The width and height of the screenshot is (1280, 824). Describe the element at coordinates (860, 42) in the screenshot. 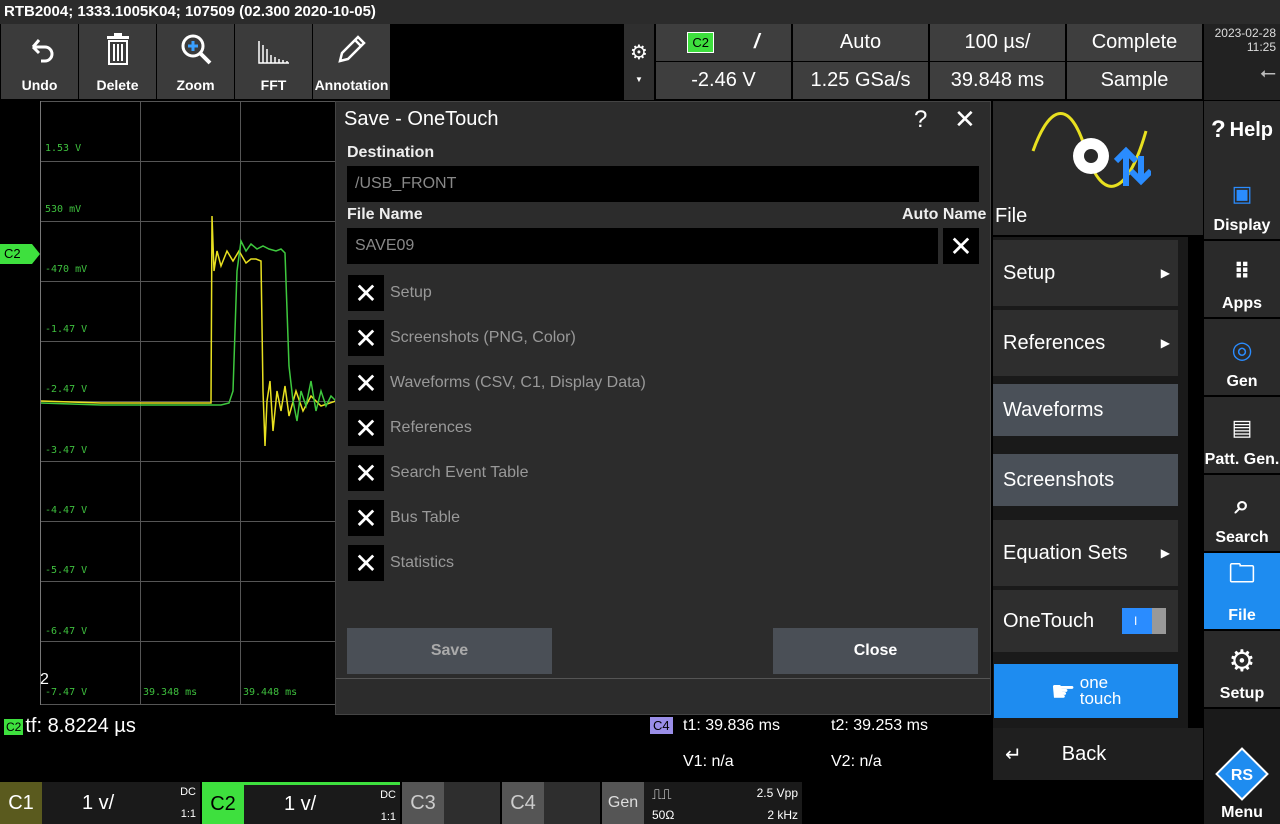

I see `trigger-mode: Auto` at that location.